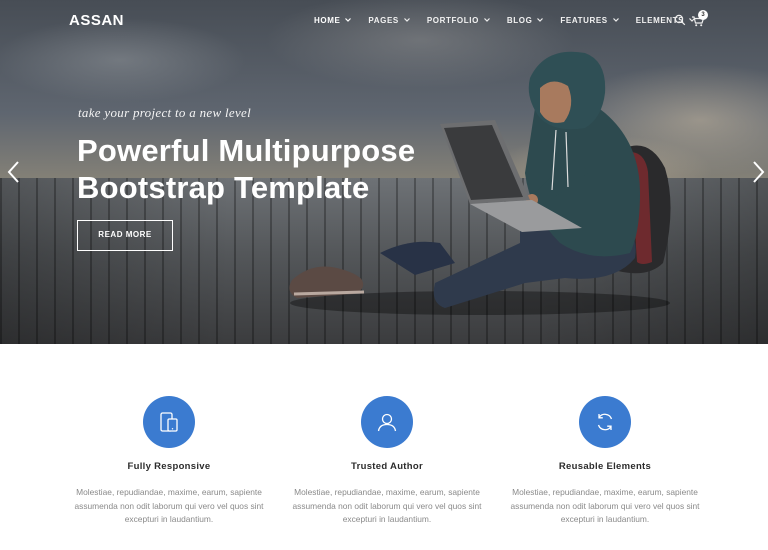 This screenshot has width=768, height=550. I want to click on refresh-icon, so click(605, 422).